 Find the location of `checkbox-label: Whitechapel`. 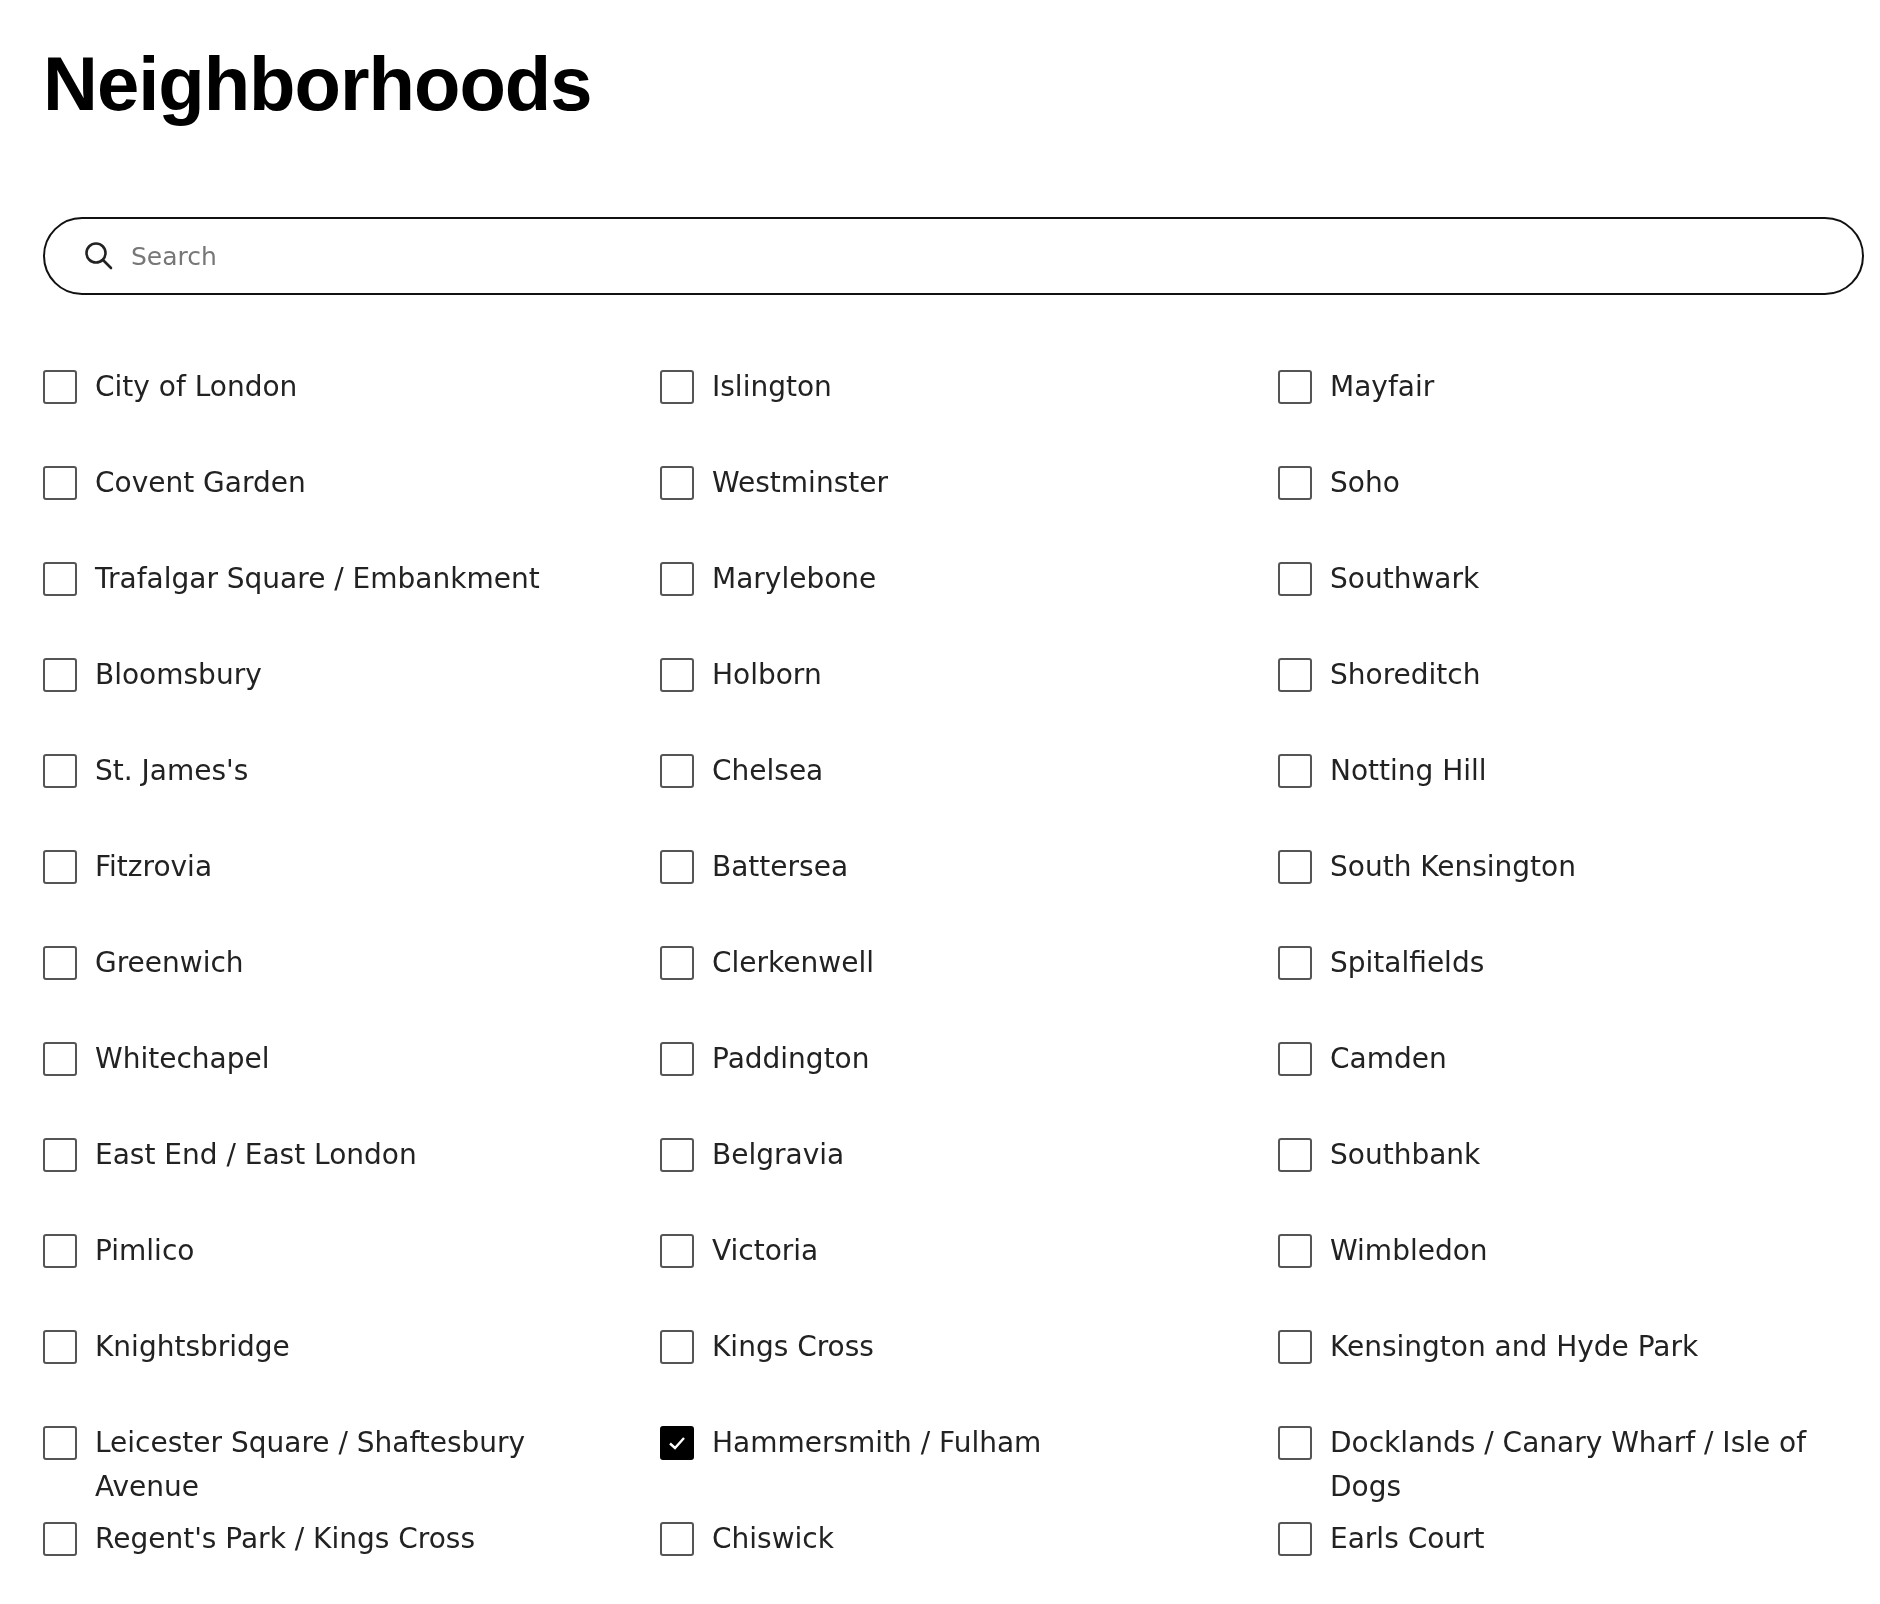

checkbox-label: Whitechapel is located at coordinates (182, 1059).